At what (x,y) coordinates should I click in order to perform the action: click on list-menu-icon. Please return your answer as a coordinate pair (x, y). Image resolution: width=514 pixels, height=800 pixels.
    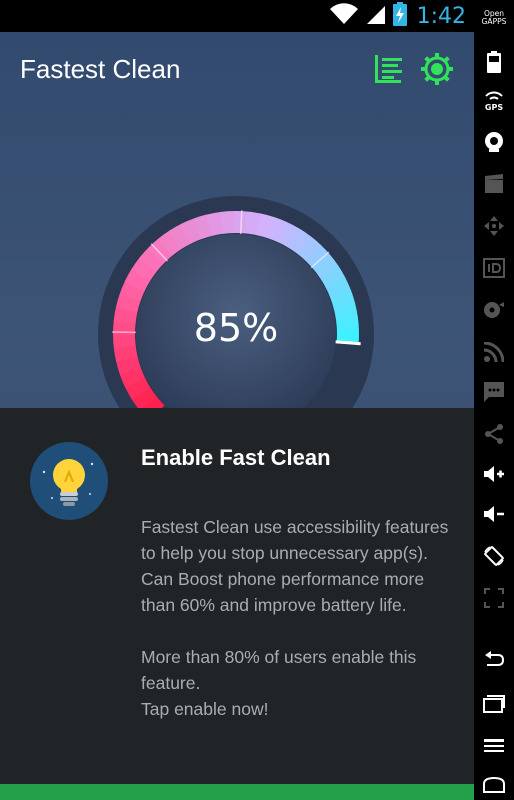
    Looking at the image, I should click on (388, 69).